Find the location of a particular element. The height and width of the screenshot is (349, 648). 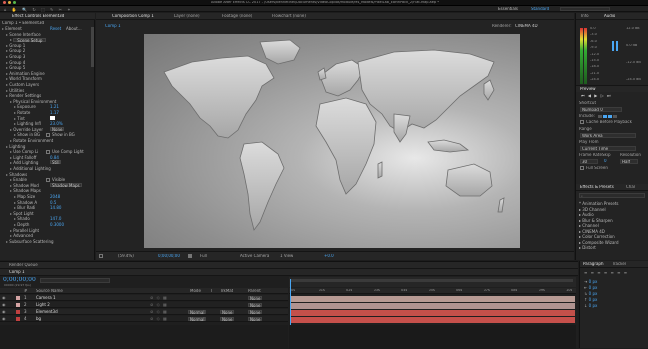

effect-control-row: ▸ Custom Layers is located at coordinates (49, 84).